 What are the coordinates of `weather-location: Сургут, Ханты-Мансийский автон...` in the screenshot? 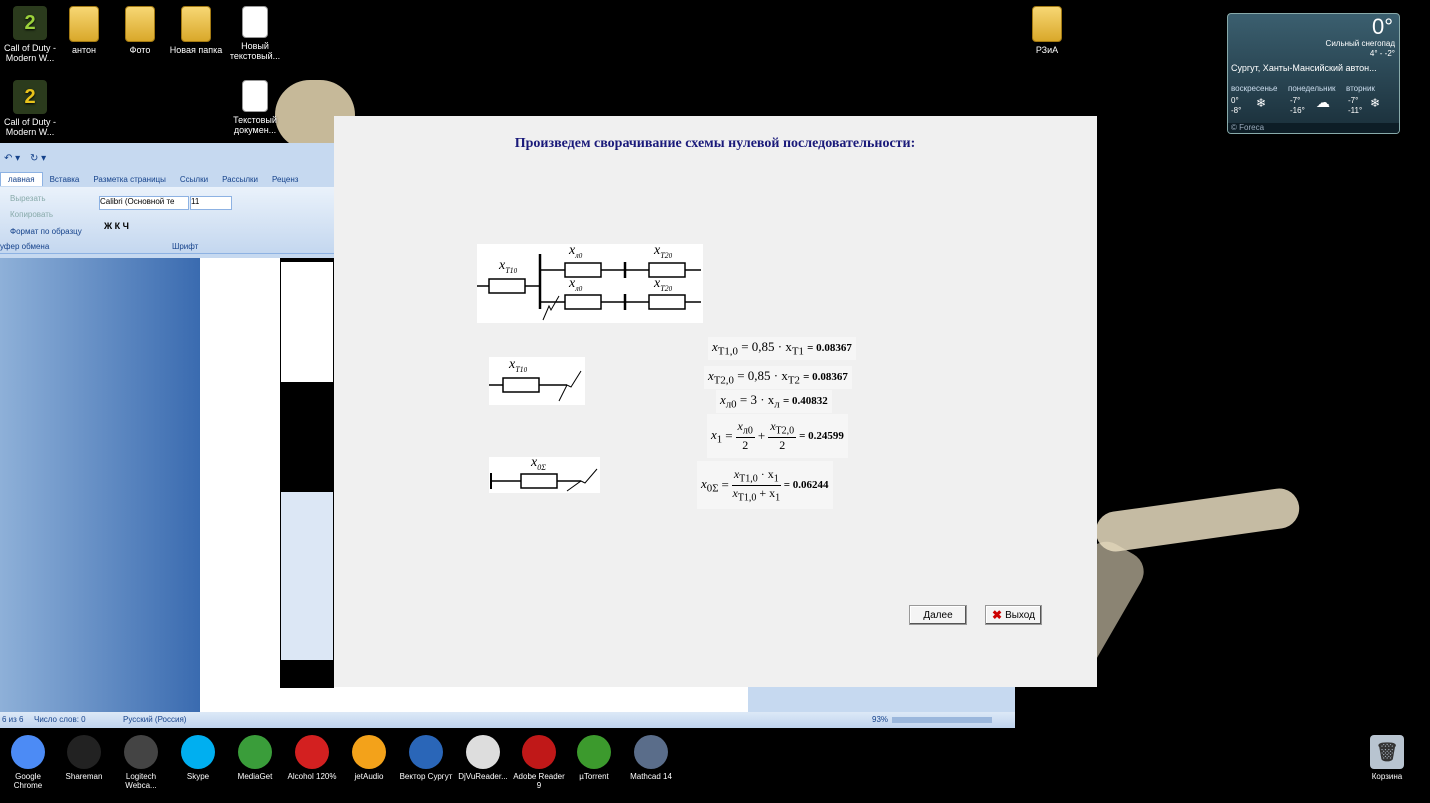 It's located at (1304, 68).